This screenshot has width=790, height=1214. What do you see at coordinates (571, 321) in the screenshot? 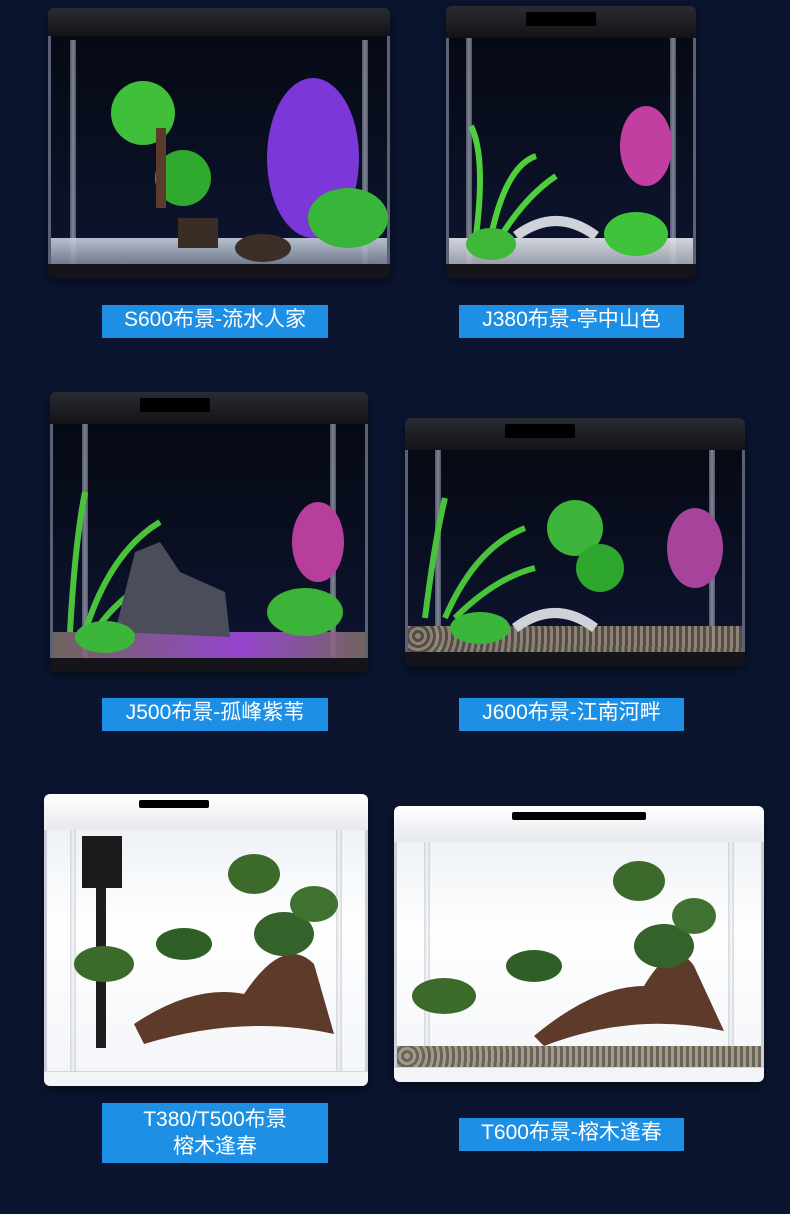
I see `label-j380: J380布景-亭中山色` at bounding box center [571, 321].